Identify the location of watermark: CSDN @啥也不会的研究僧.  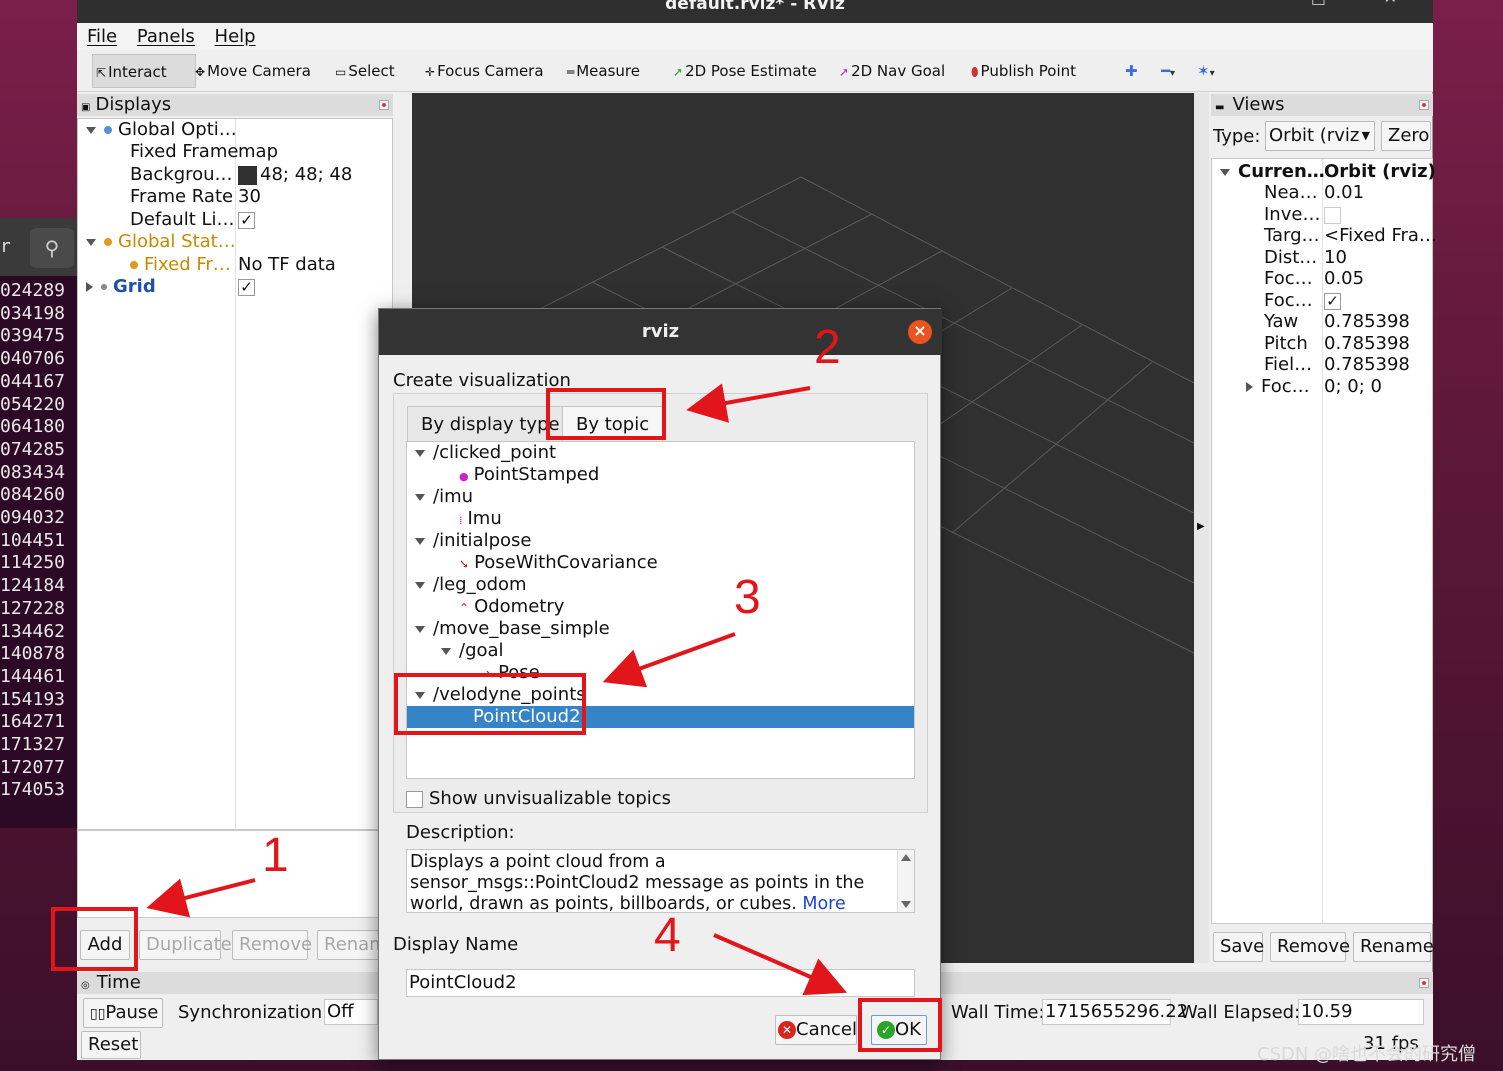
(1367, 1054).